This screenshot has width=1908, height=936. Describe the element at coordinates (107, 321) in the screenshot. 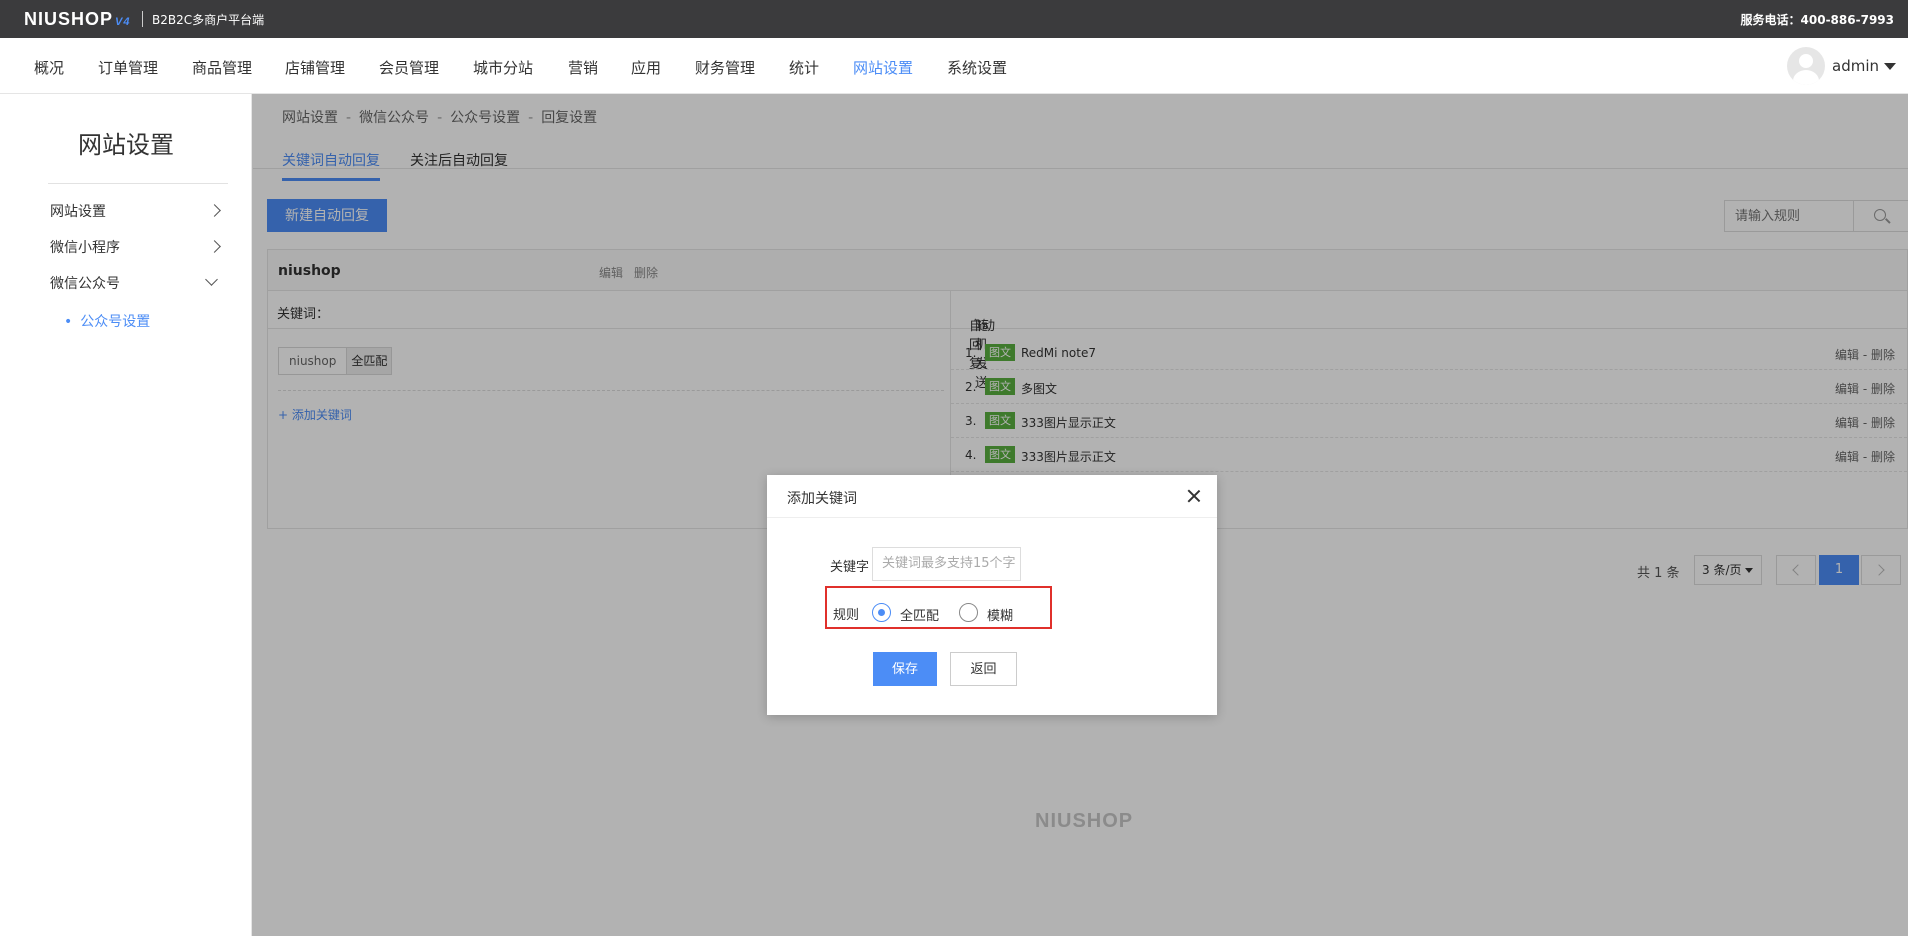

I see `sidebar-subitem-account-settings: 公众号设置` at that location.